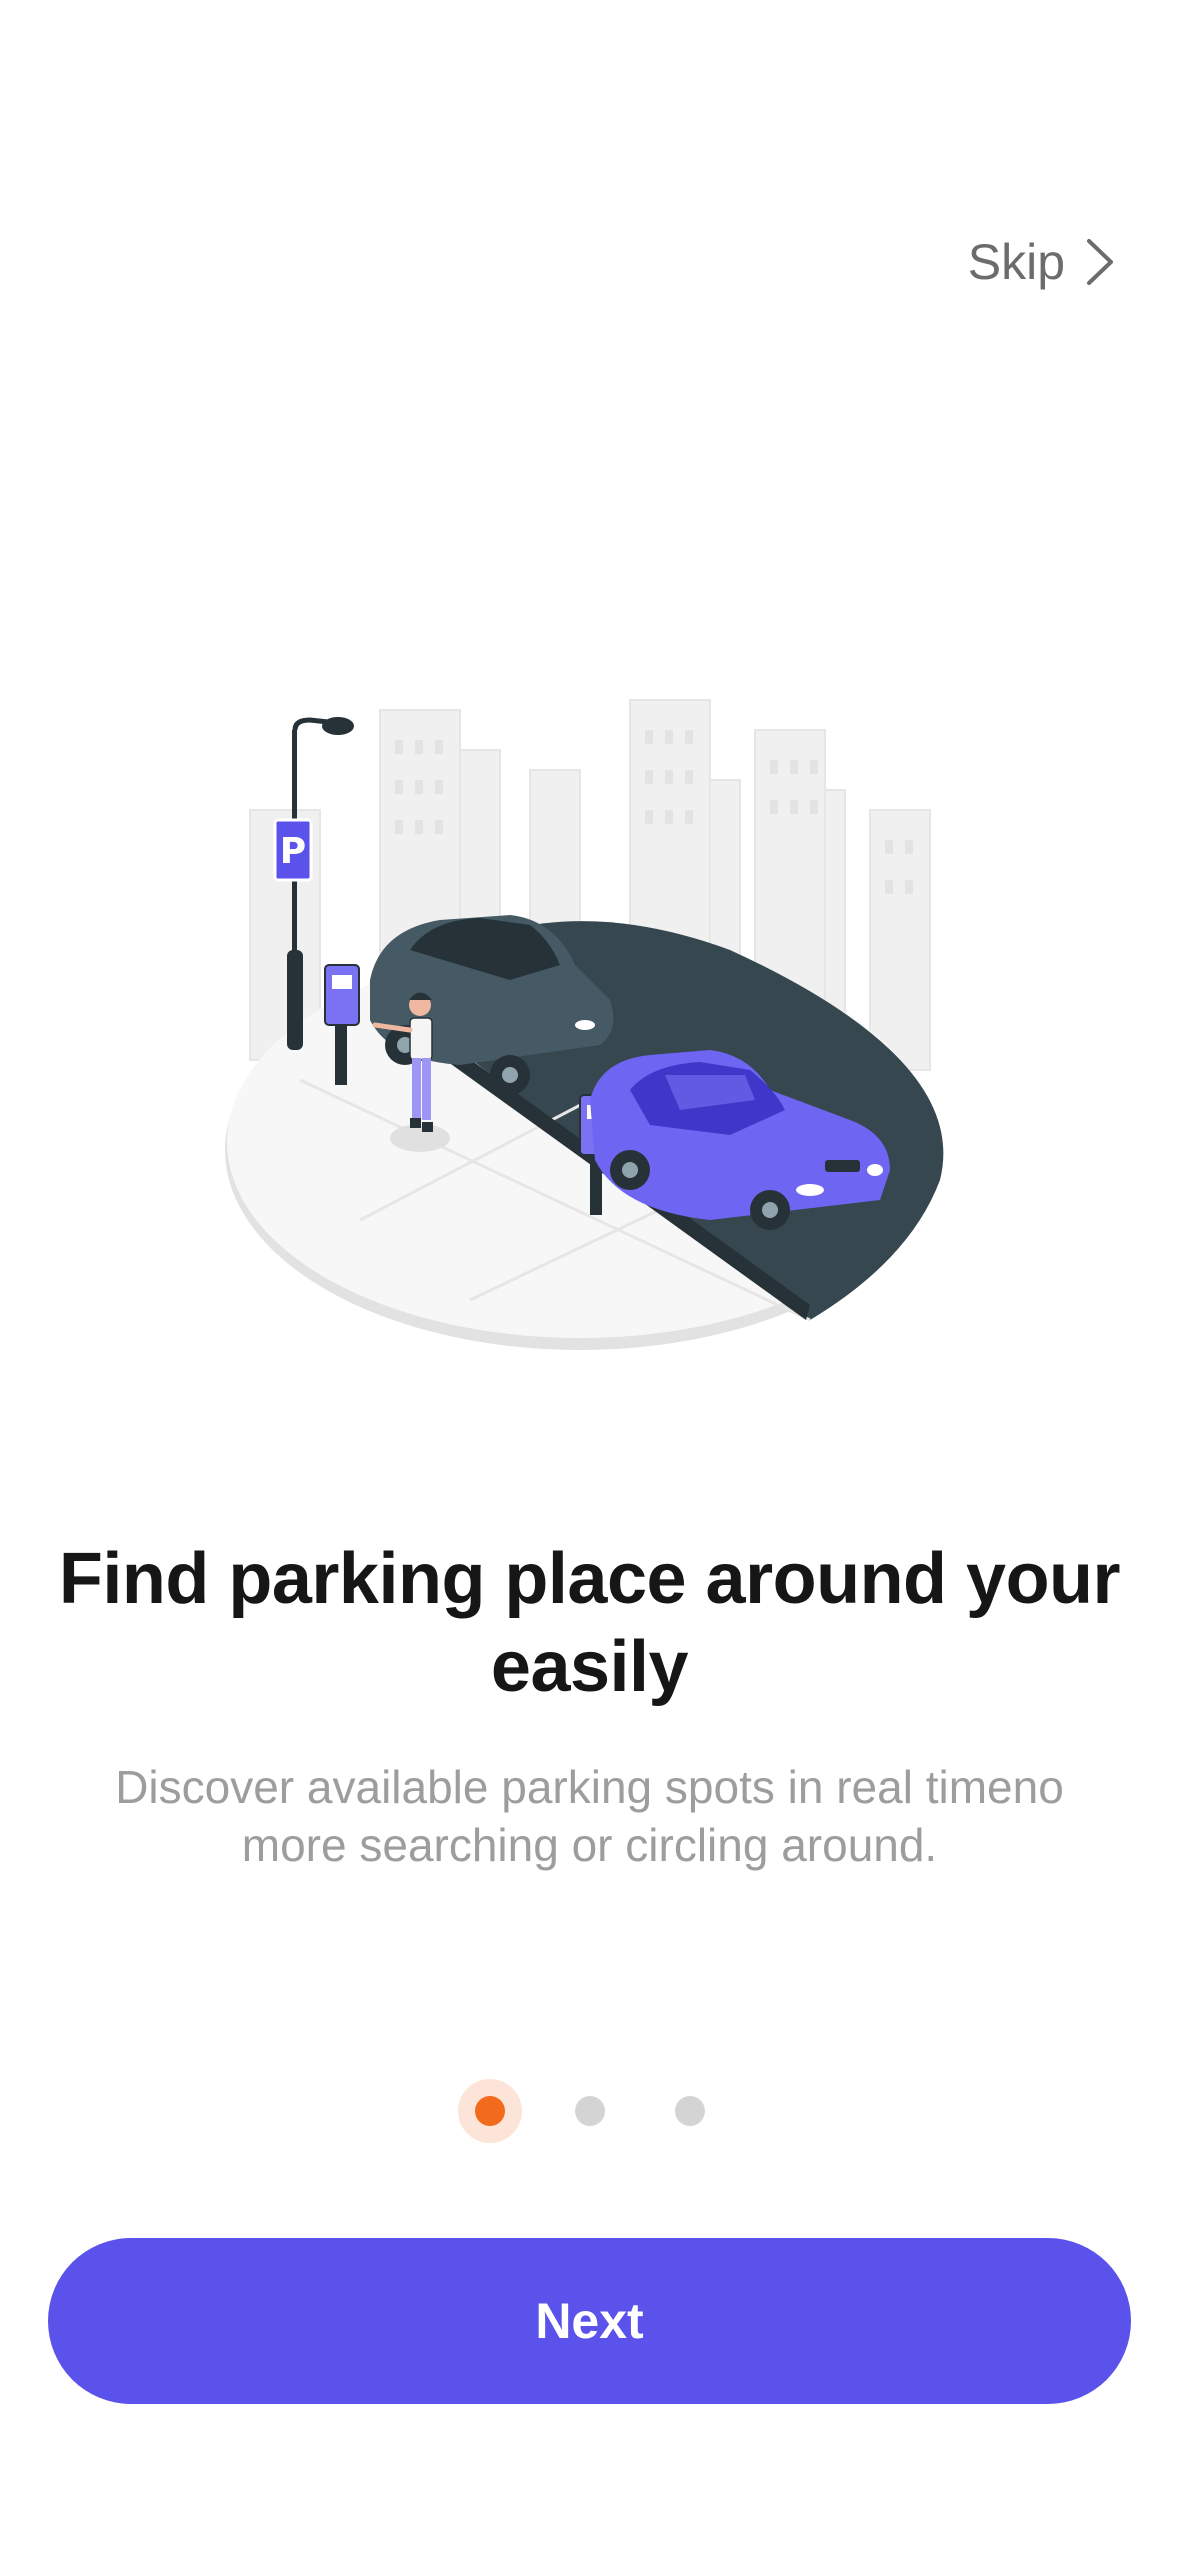 The width and height of the screenshot is (1179, 2556). What do you see at coordinates (1016, 262) in the screenshot?
I see `skip-label: Skip` at bounding box center [1016, 262].